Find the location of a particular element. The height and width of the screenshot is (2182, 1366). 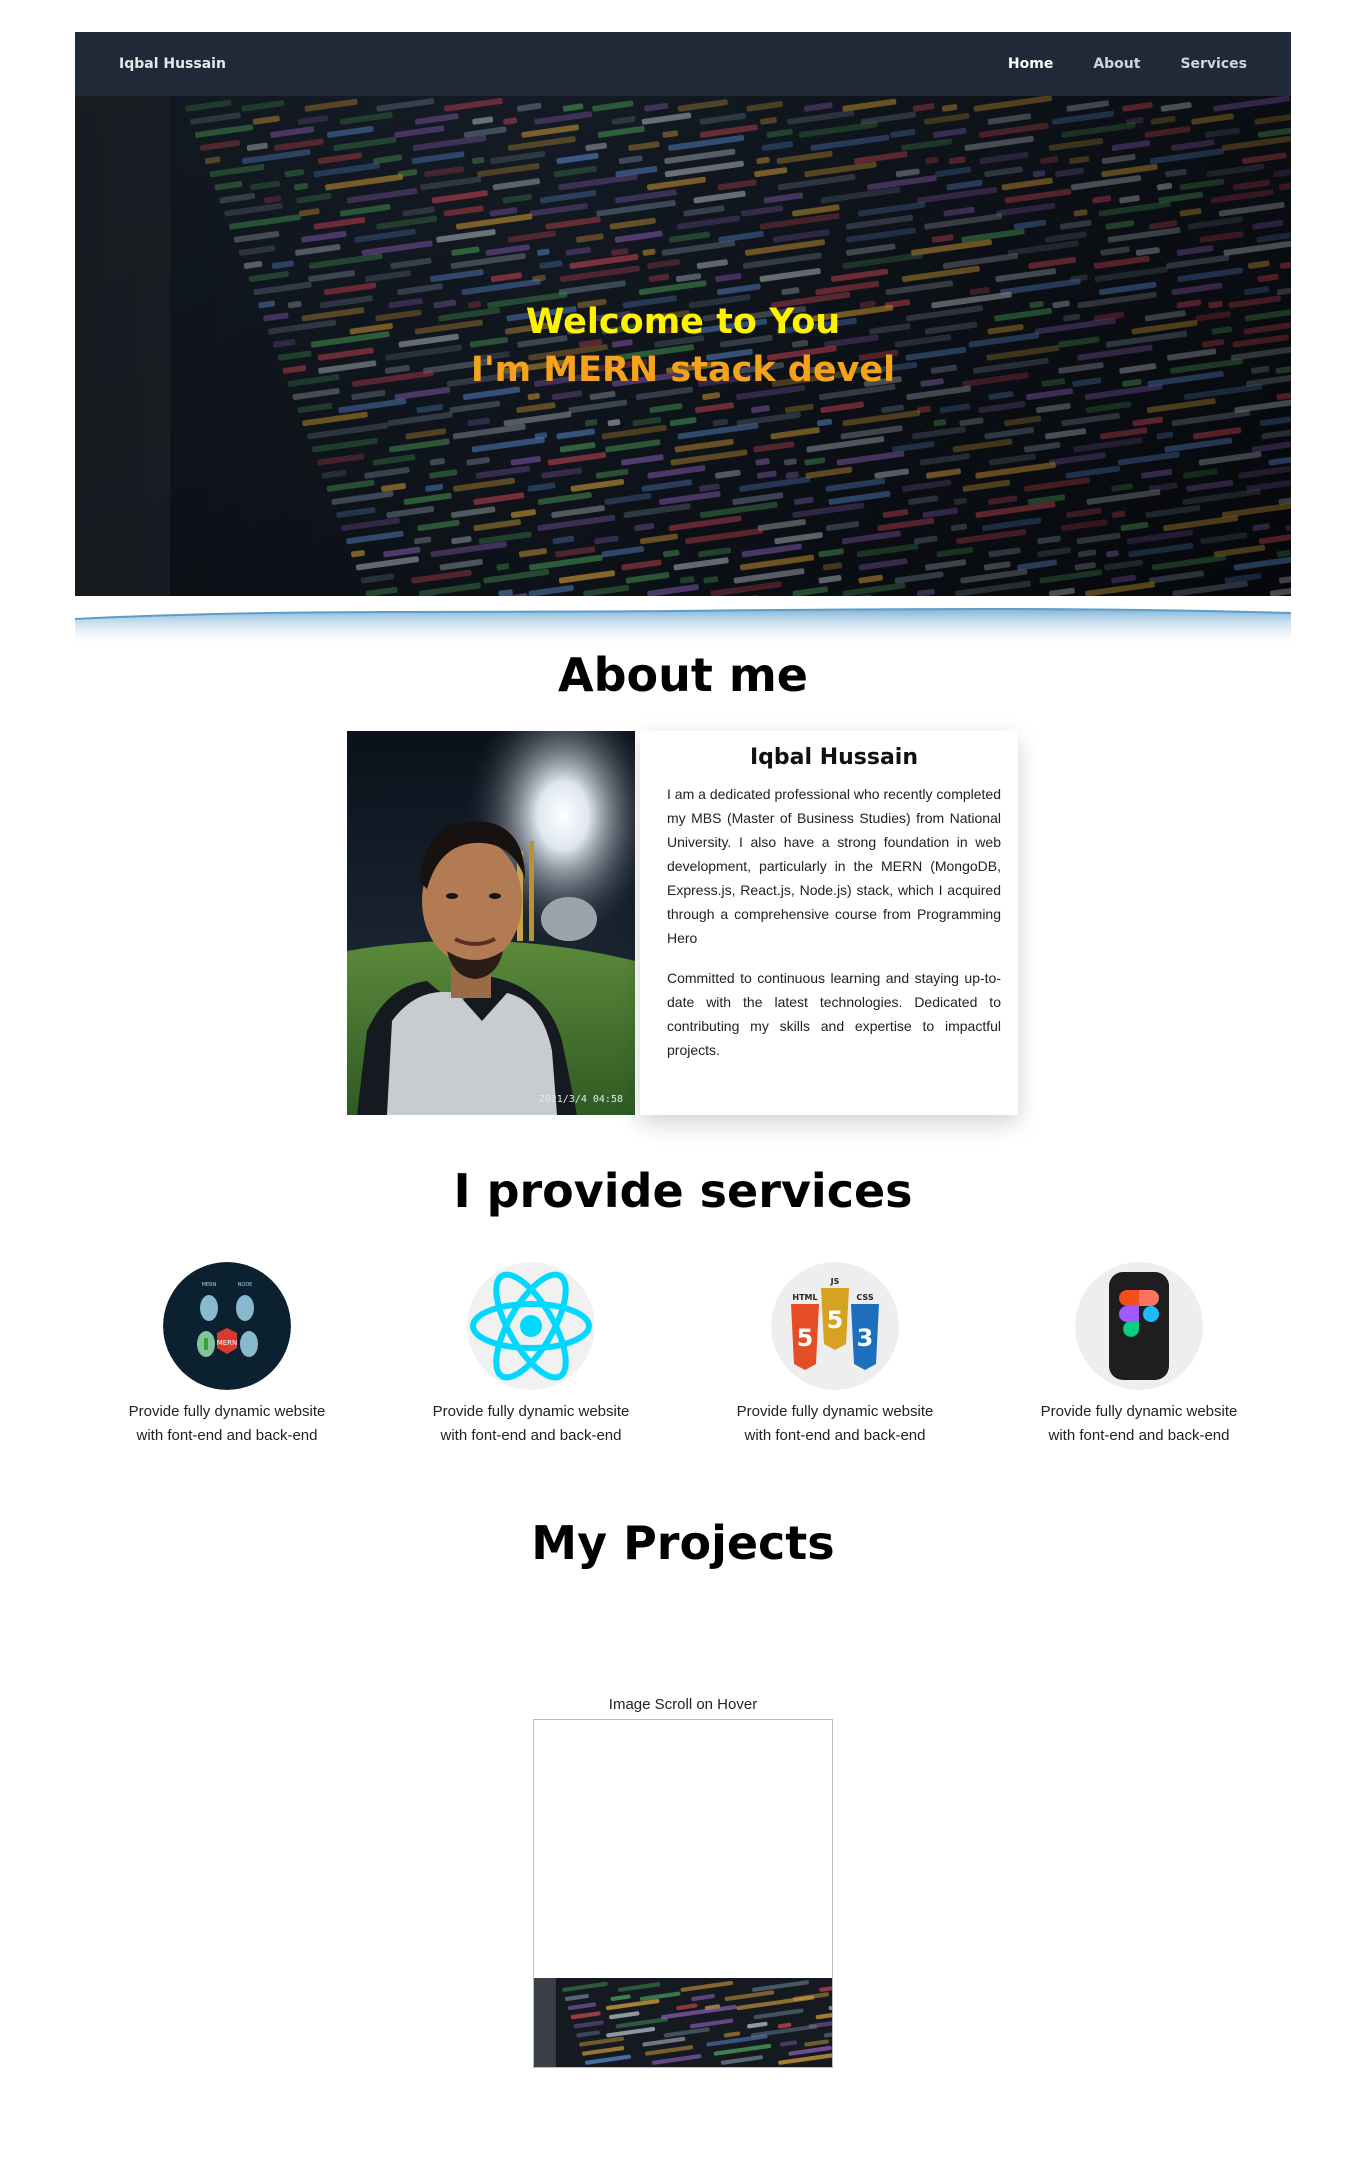

hero-welcome: Welcome to You is located at coordinates (683, 322).